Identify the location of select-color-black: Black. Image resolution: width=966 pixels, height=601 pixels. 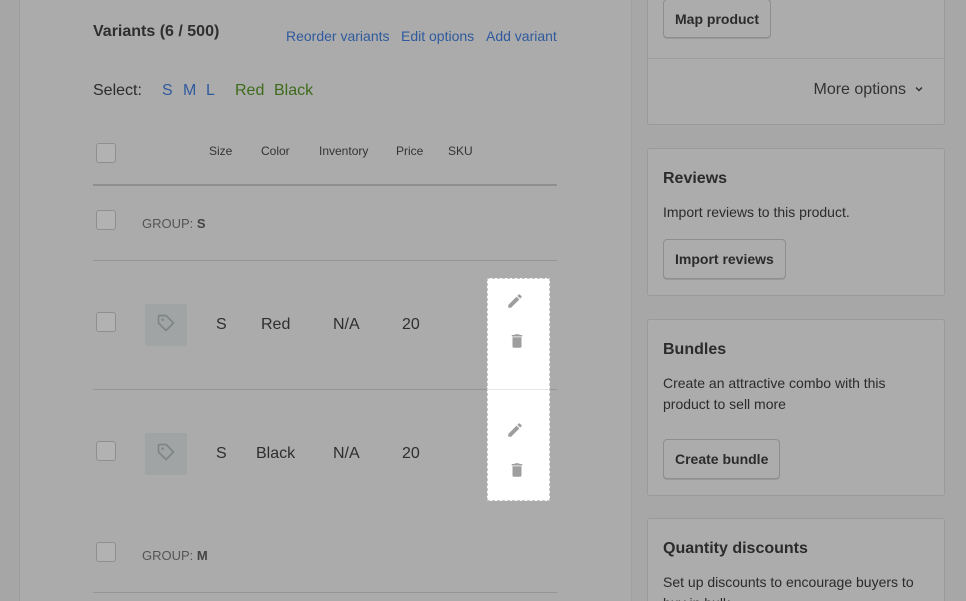
(293, 91).